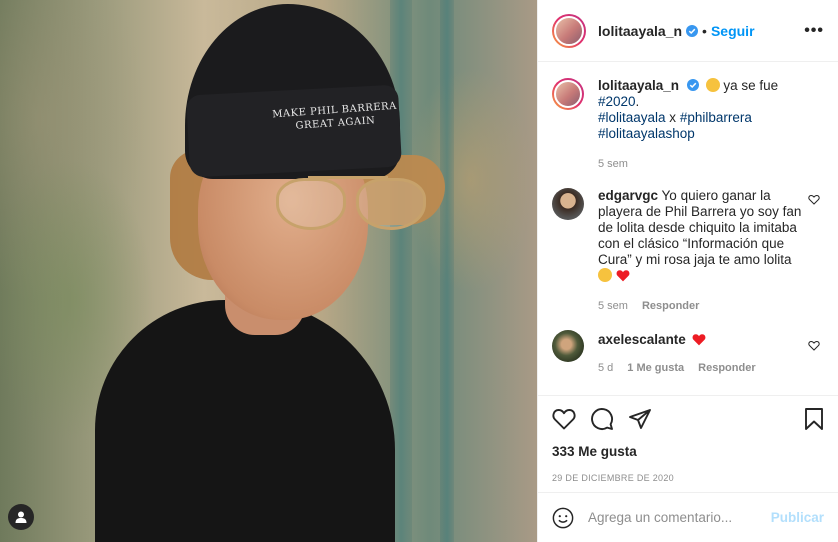 This screenshot has height=542, width=838. I want to click on tagged-user-icon, so click(21, 517).